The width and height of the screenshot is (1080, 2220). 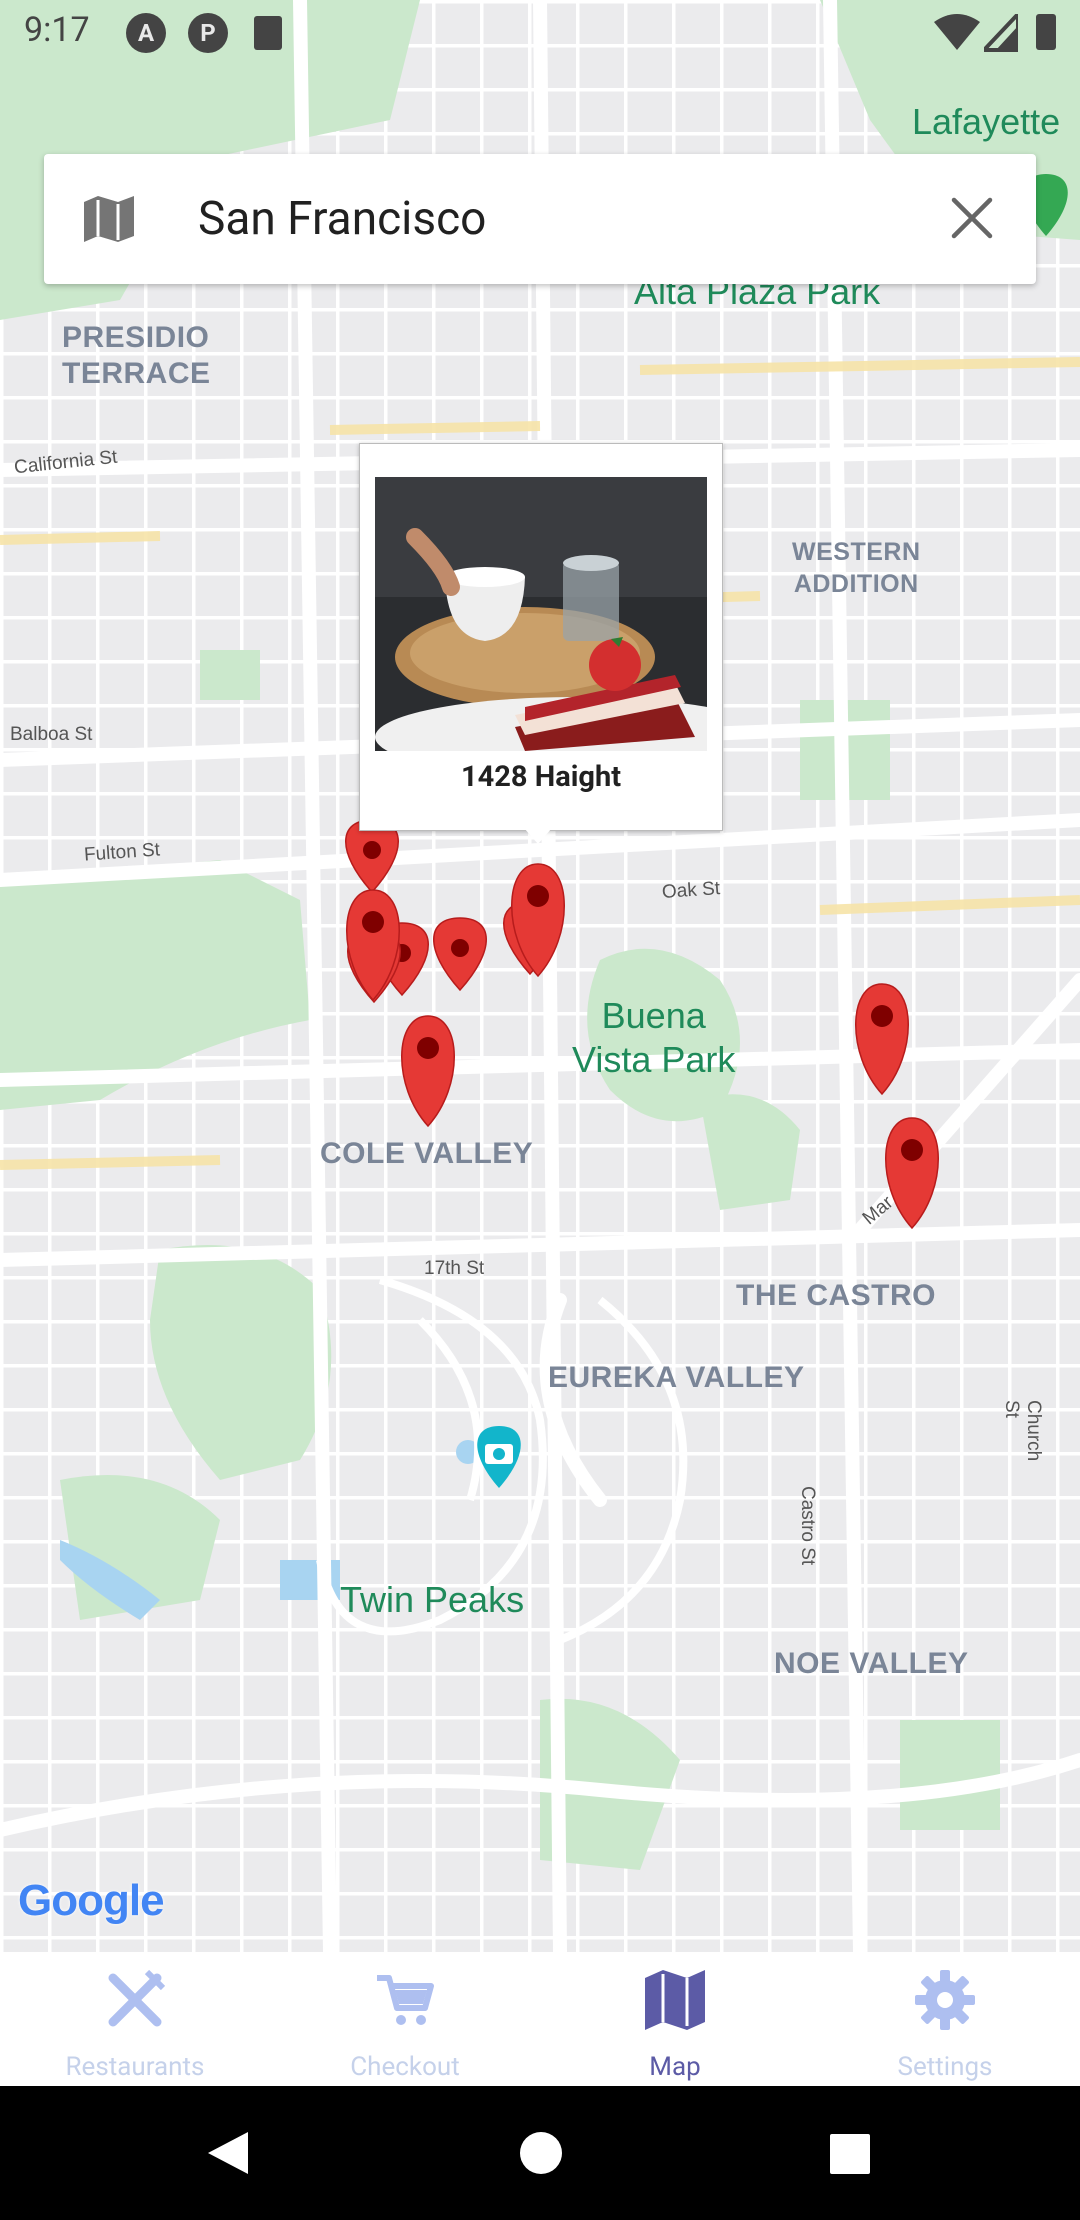 What do you see at coordinates (1046, 32) in the screenshot?
I see `battery-icon` at bounding box center [1046, 32].